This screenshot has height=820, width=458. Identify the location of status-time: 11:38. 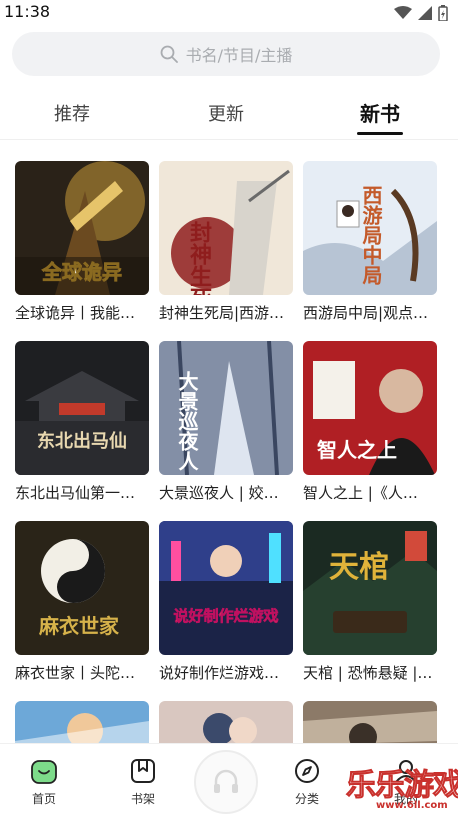
(27, 11).